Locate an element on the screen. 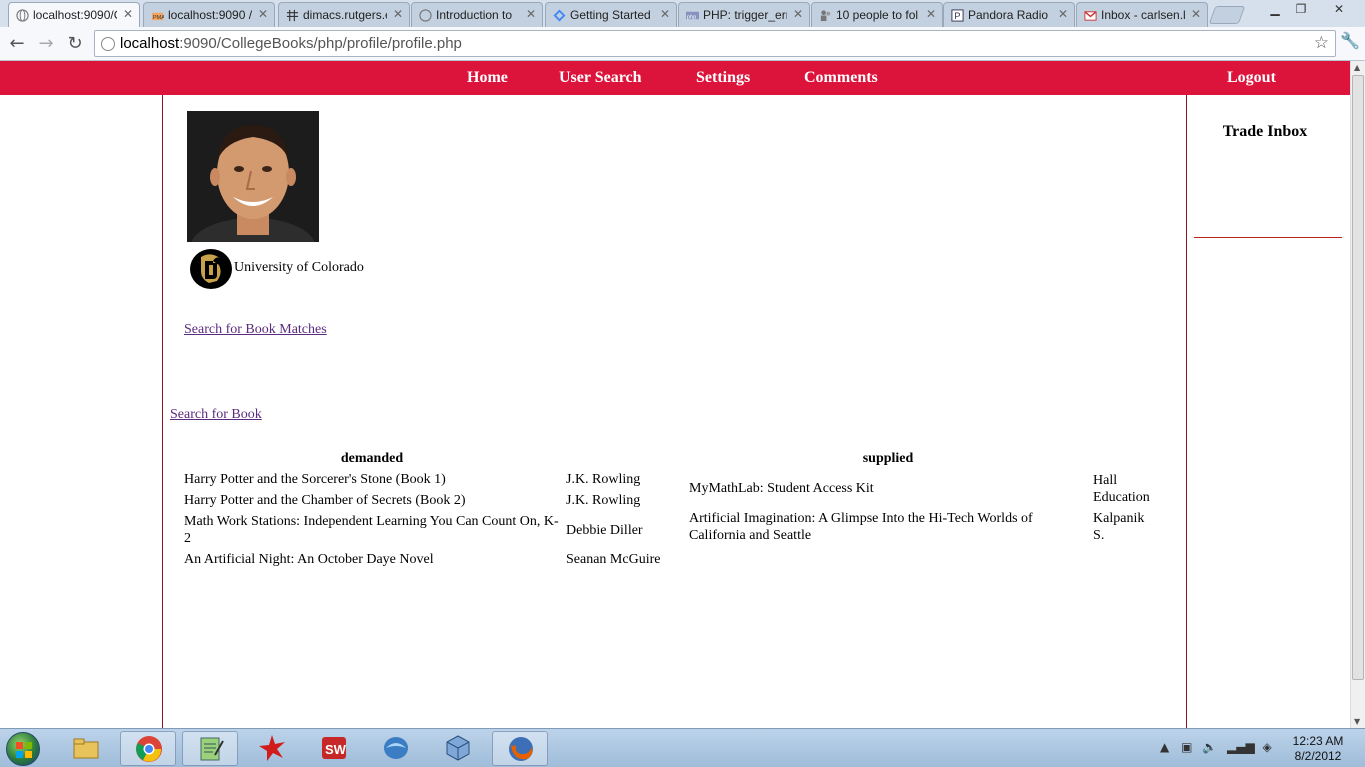  device-icon: ▣ is located at coordinates (1186, 747).